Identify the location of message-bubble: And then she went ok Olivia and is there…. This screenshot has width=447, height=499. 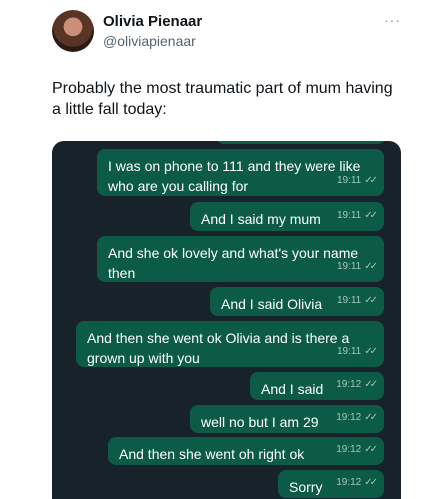
(230, 344).